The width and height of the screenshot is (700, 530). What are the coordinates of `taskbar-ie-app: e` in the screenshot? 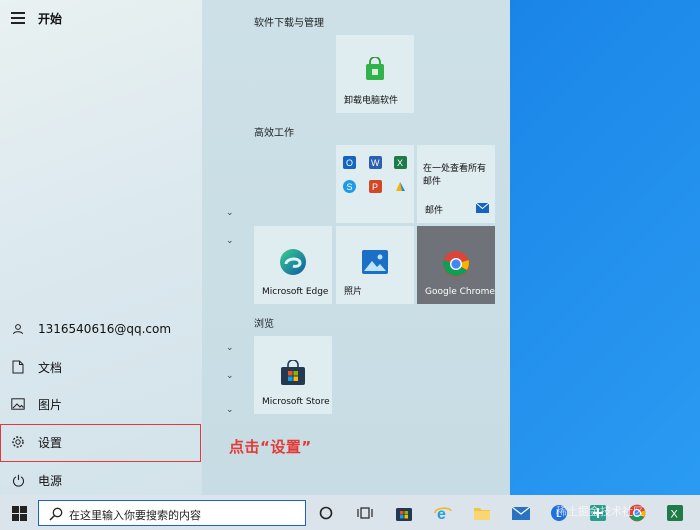 It's located at (443, 513).